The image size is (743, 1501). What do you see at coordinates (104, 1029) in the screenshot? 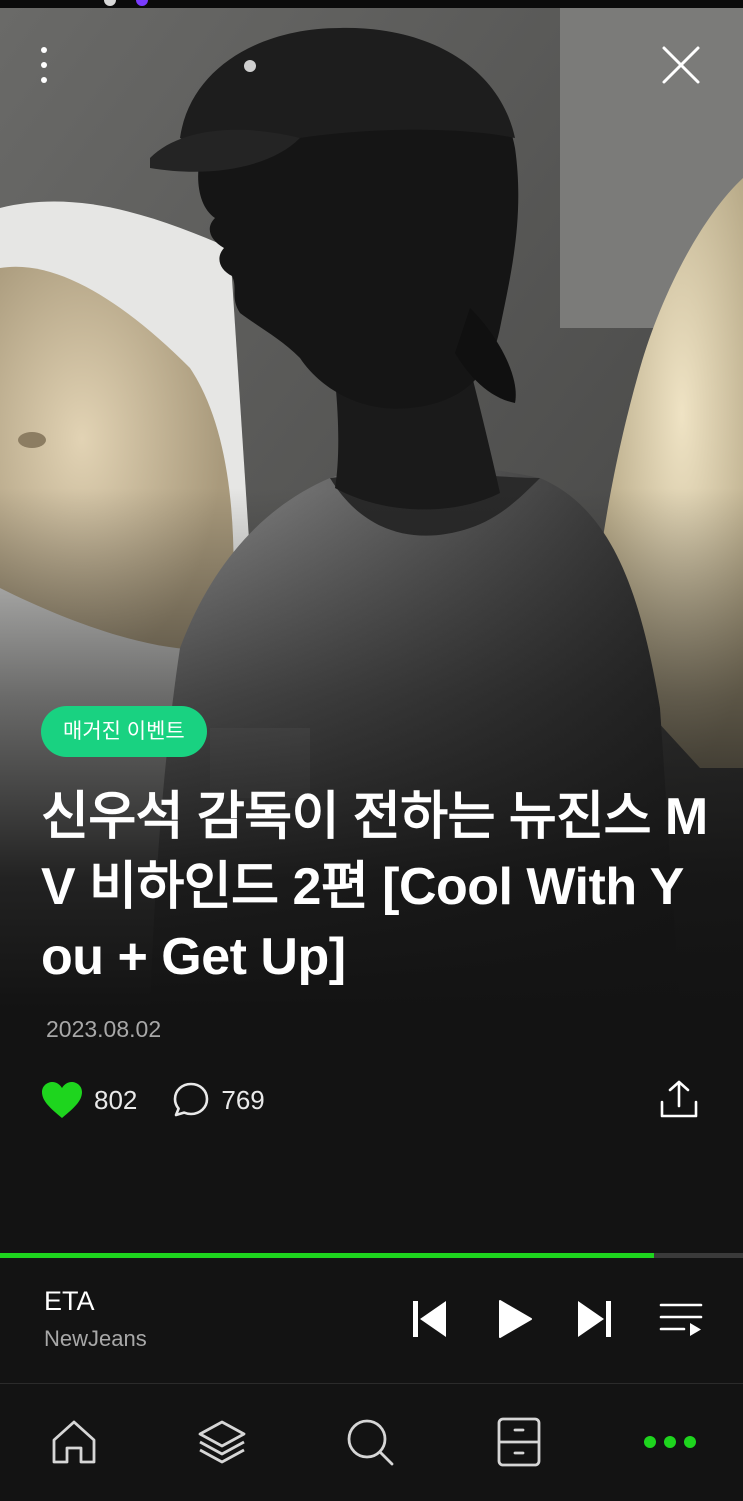
I see `article-date: 2023.08.02` at bounding box center [104, 1029].